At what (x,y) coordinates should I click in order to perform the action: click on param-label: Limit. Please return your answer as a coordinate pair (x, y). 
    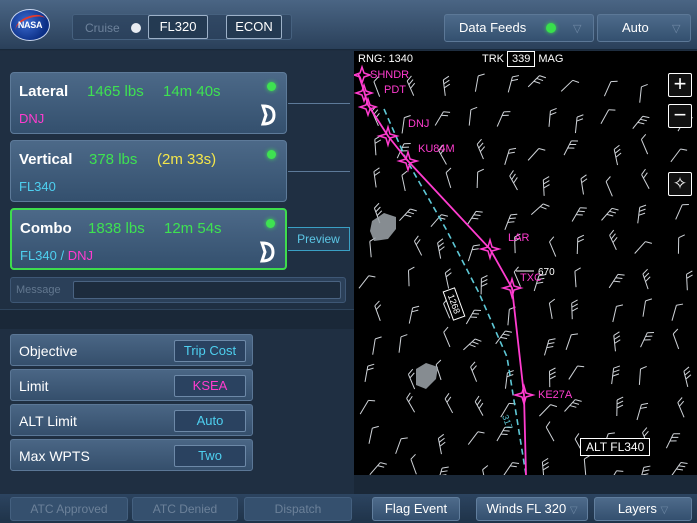
    Looking at the image, I should click on (34, 386).